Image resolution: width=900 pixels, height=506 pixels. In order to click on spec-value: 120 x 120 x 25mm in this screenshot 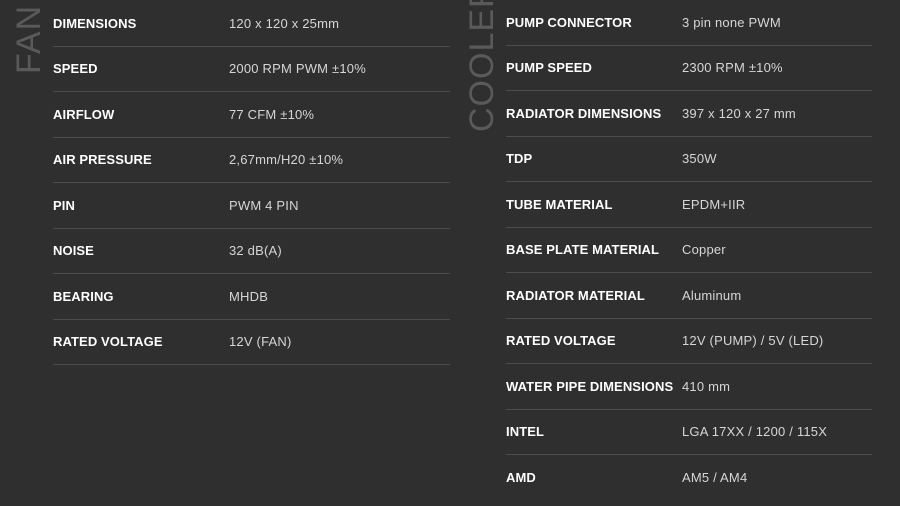, I will do `click(284, 23)`.